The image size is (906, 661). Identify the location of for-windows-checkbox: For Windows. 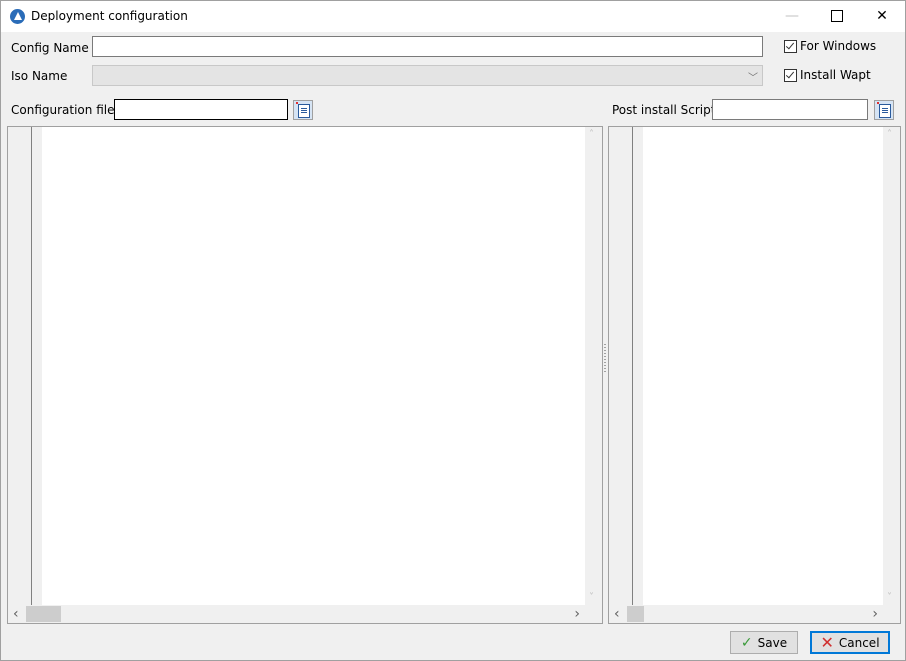
(830, 46).